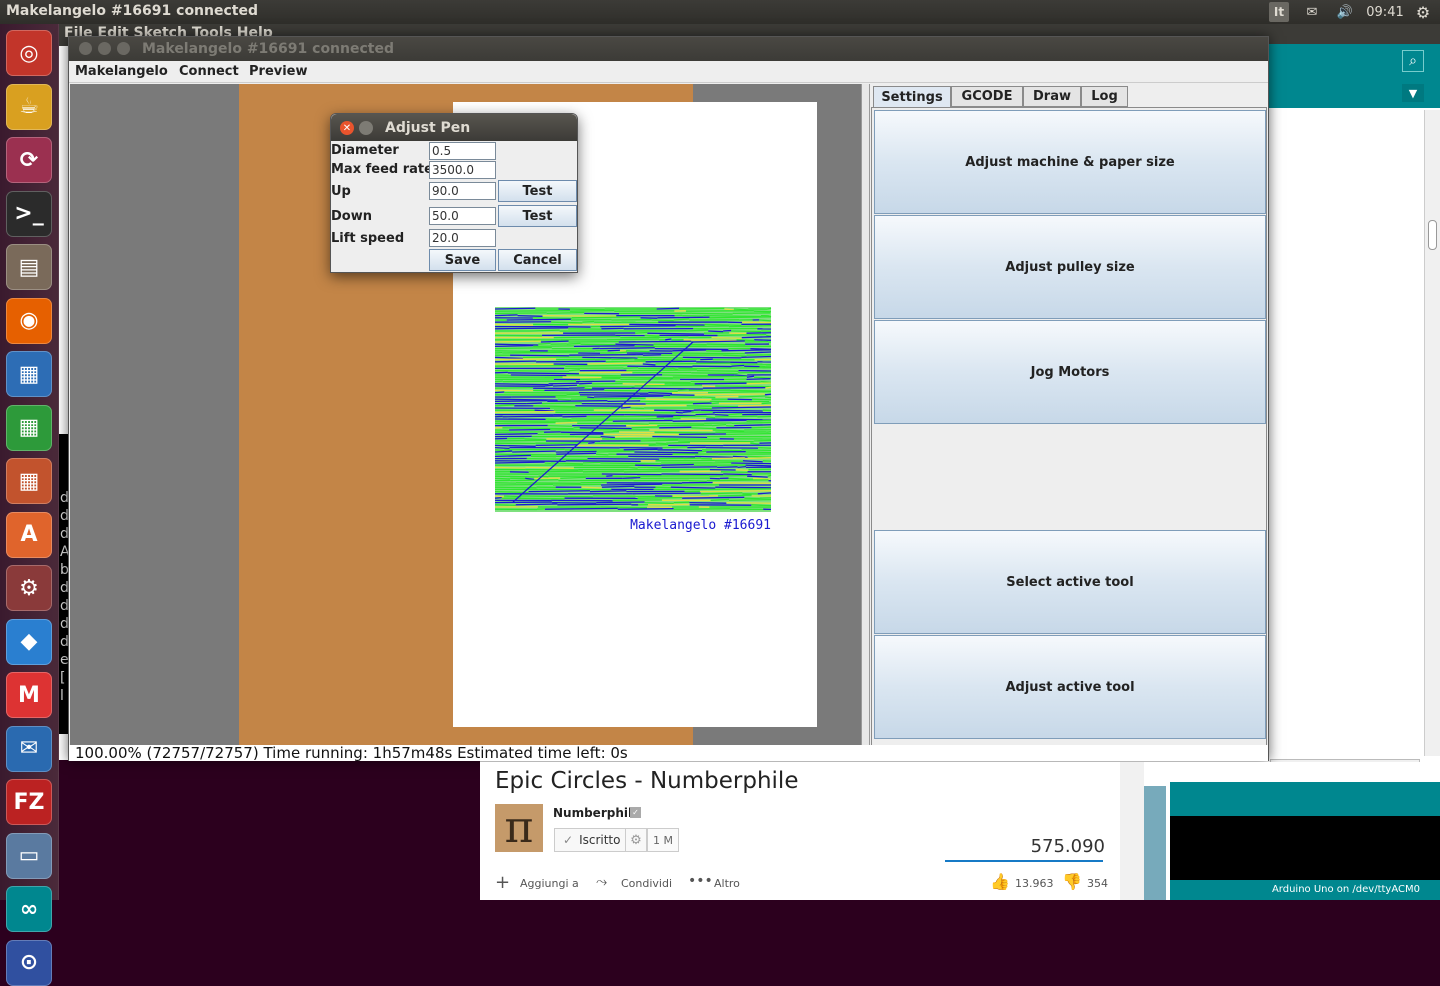 Image resolution: width=1440 pixels, height=986 pixels. I want to click on verified-check-icon: ✓, so click(635, 812).